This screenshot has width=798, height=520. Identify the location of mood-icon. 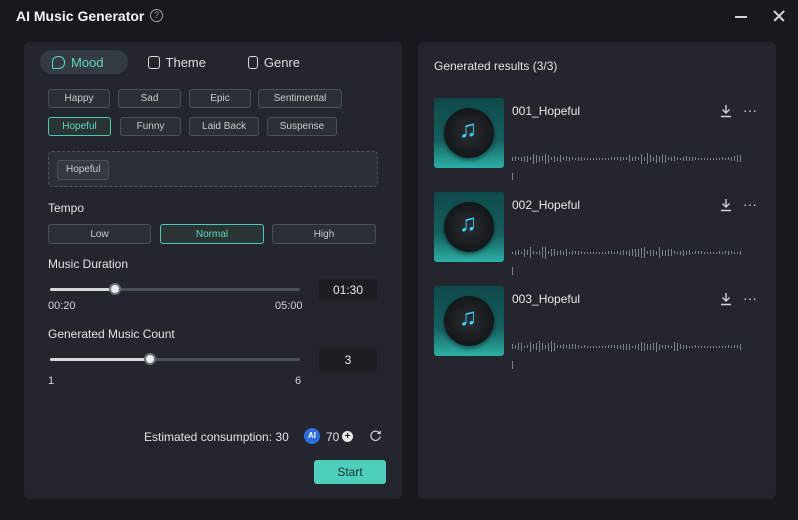
(58, 62).